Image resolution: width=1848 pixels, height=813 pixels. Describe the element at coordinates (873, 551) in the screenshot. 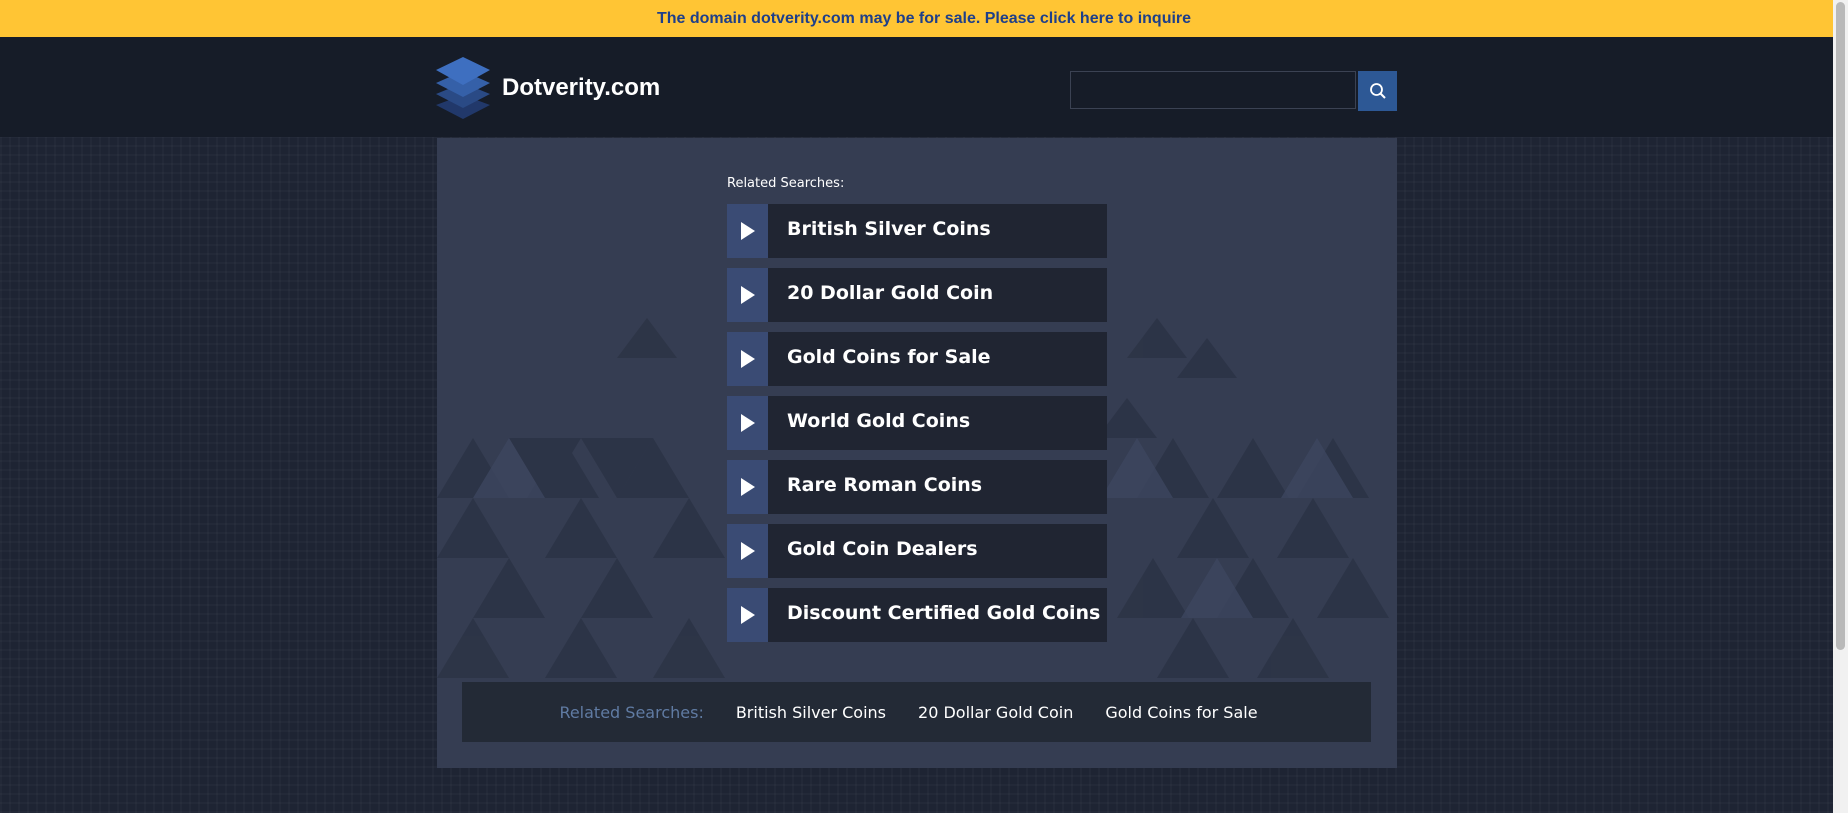

I see `related-link-label: Gold Coin Dealers` at that location.